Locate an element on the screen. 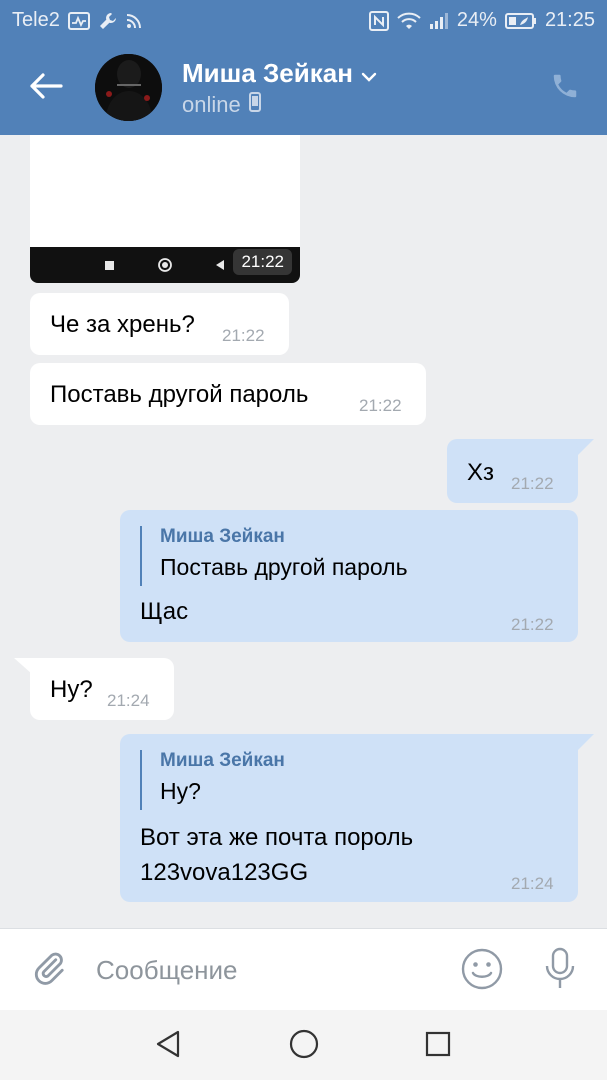 The image size is (607, 1080). contact-avatar is located at coordinates (128, 87).